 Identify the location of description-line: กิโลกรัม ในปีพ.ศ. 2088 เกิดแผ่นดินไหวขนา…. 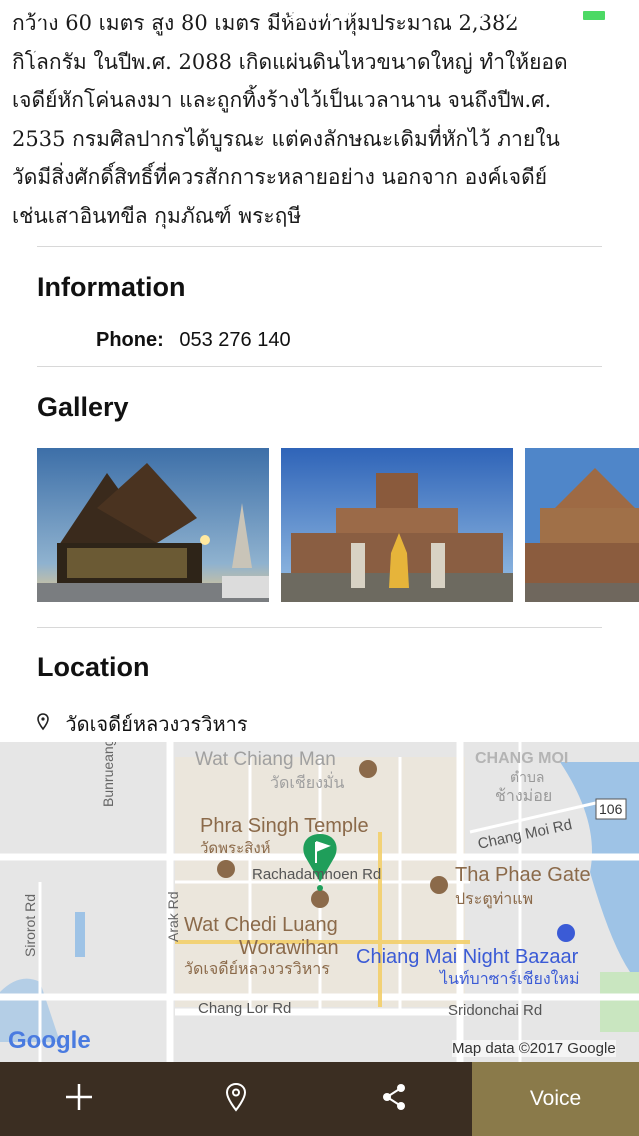
(290, 61).